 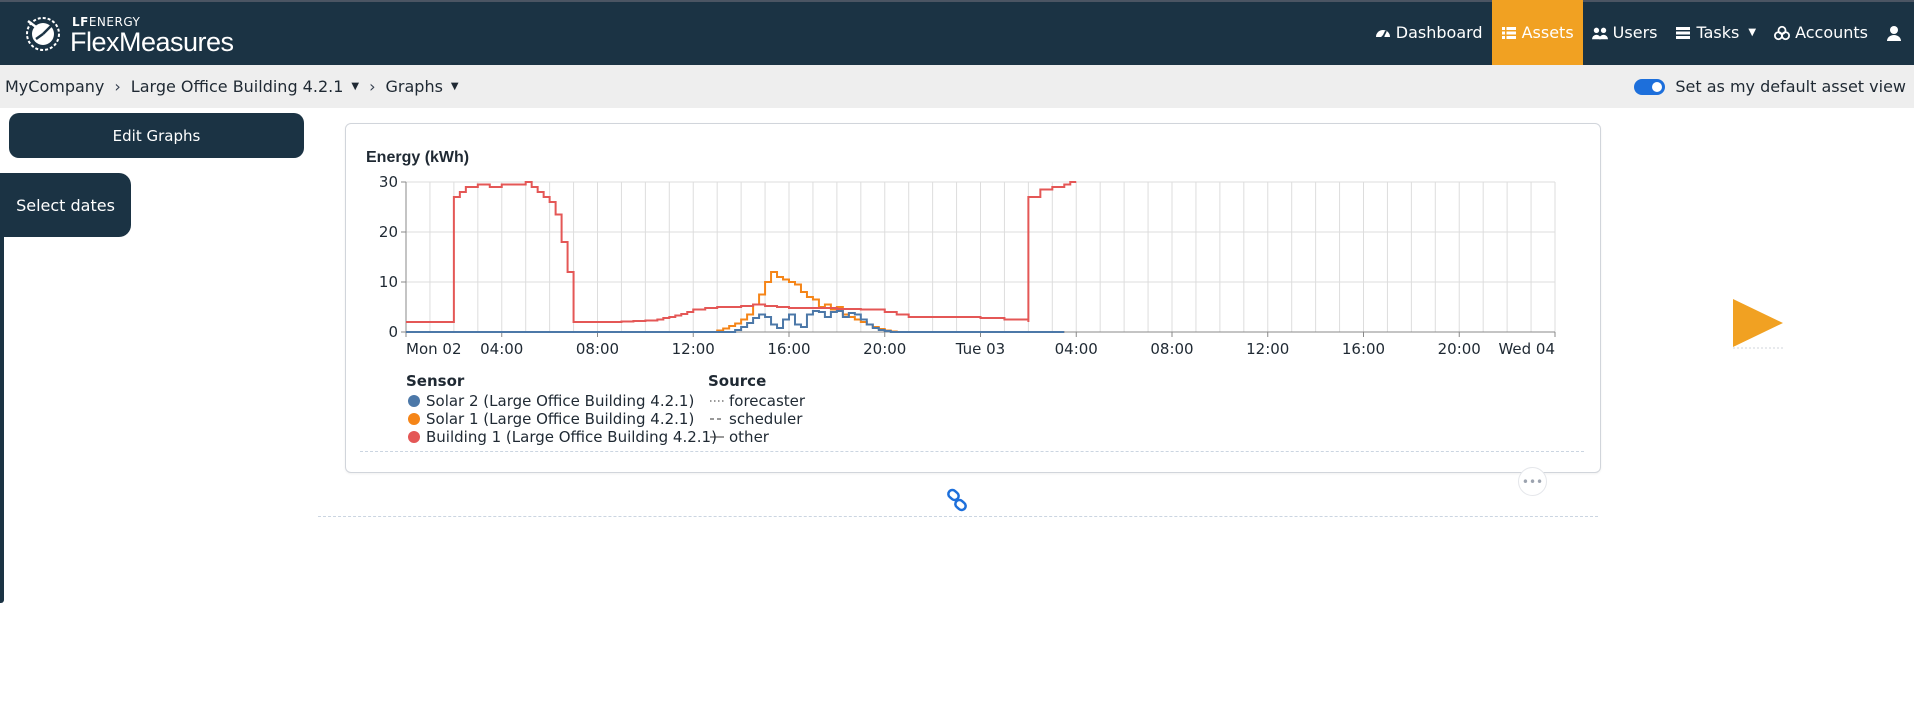 I want to click on legend-sensor-label: Solar 2 (Large Office Building 4.2.1), so click(x=560, y=401).